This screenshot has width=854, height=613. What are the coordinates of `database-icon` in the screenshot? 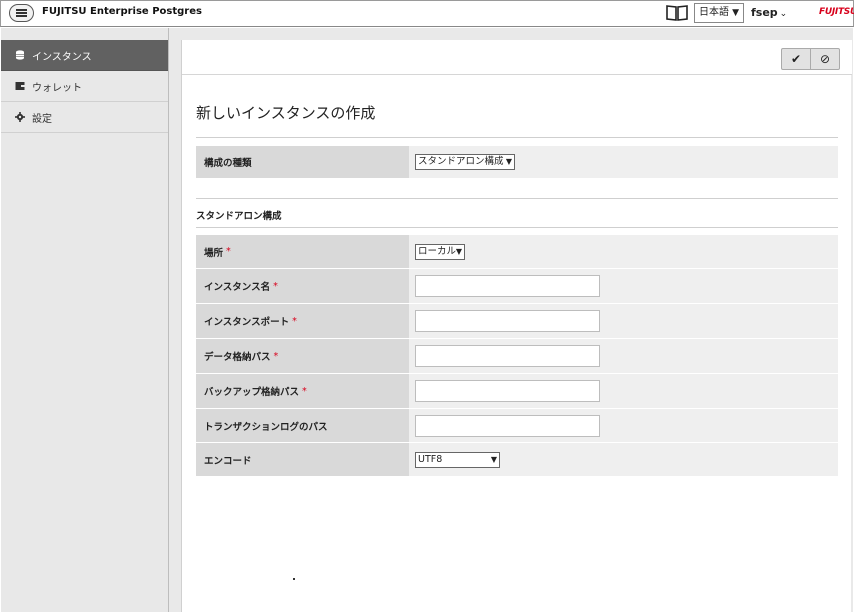 It's located at (20, 55).